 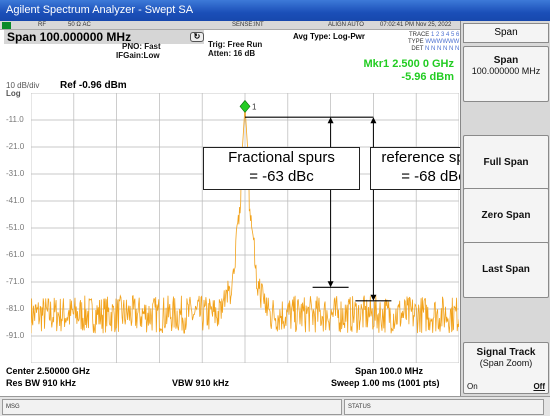 What do you see at coordinates (201, 383) in the screenshot?
I see `vbw: VBW 910 kHz` at bounding box center [201, 383].